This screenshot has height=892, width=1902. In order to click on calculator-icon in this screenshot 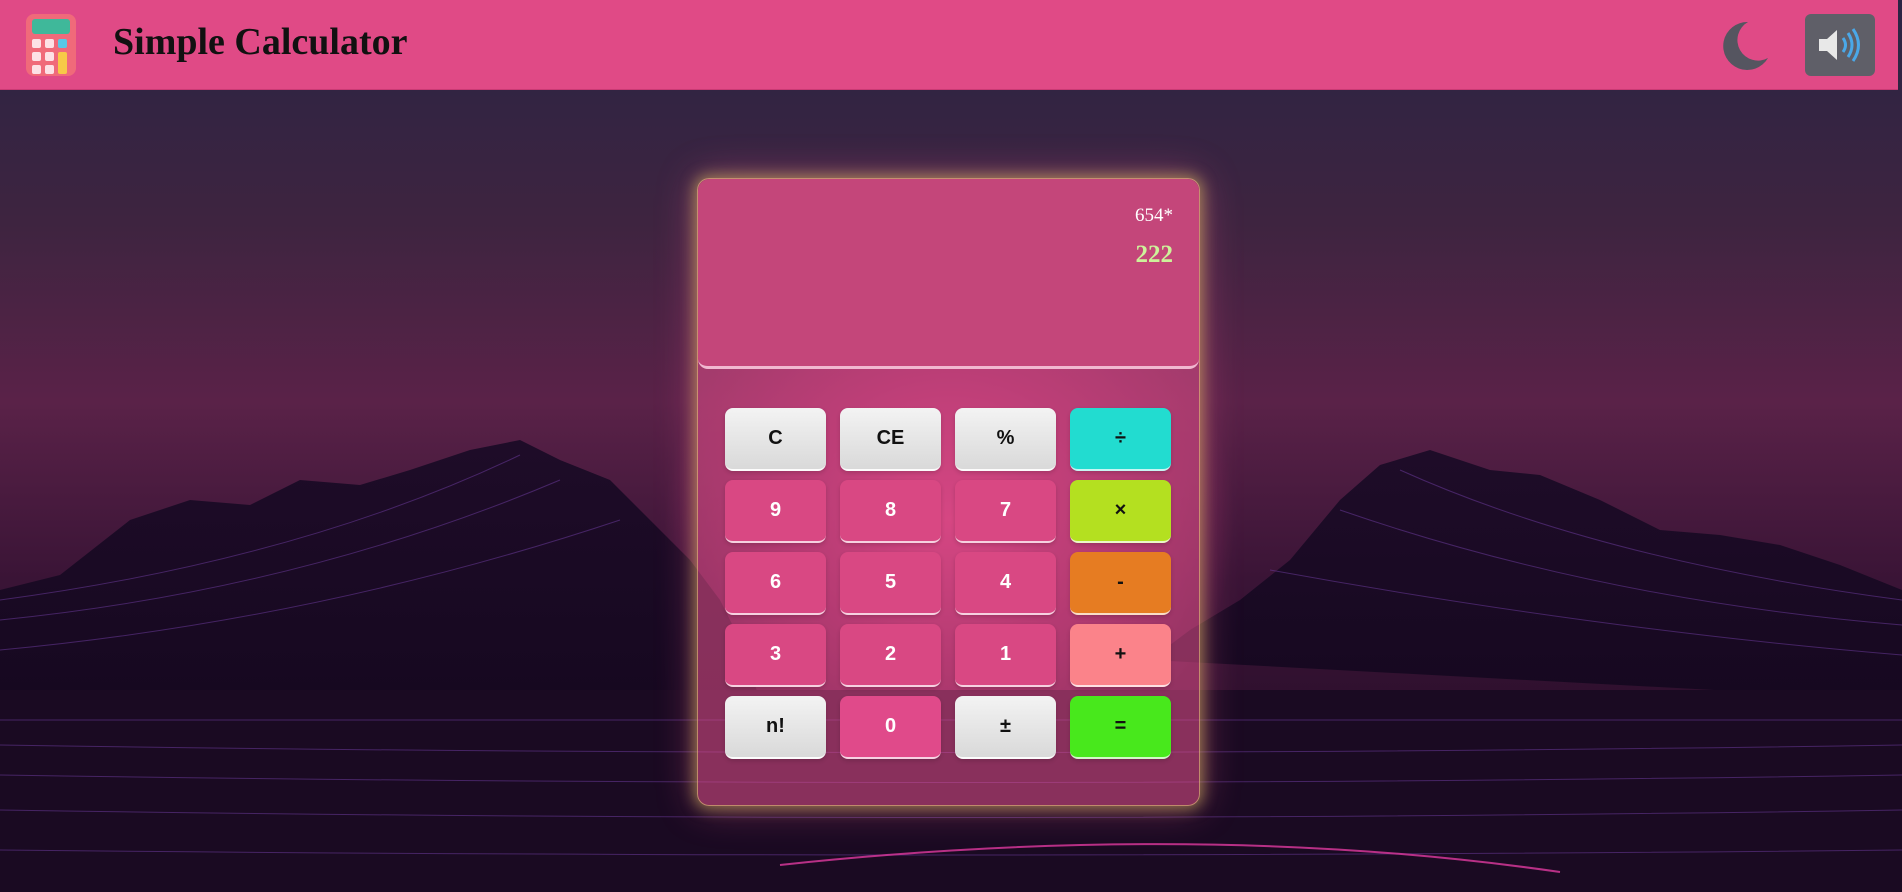, I will do `click(51, 45)`.